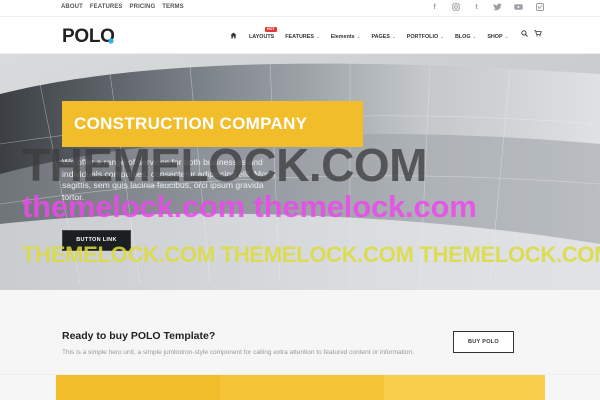 The image size is (600, 400). What do you see at coordinates (143, 7) in the screenshot?
I see `top-link-pricing: PRICING` at bounding box center [143, 7].